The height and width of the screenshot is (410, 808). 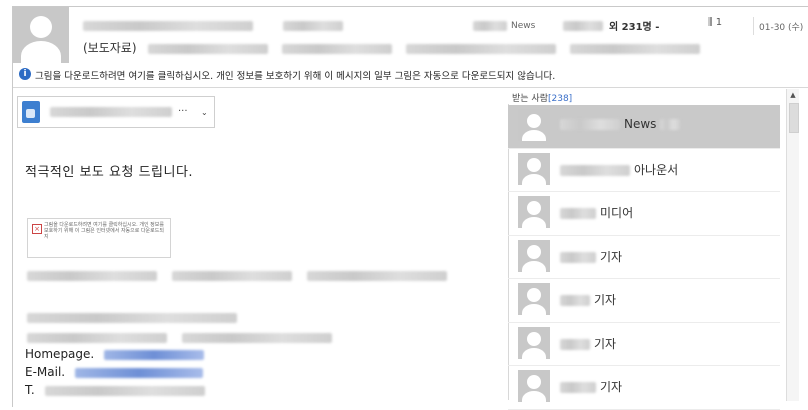 I want to click on recipients-title: 받는 사람, so click(x=530, y=99).